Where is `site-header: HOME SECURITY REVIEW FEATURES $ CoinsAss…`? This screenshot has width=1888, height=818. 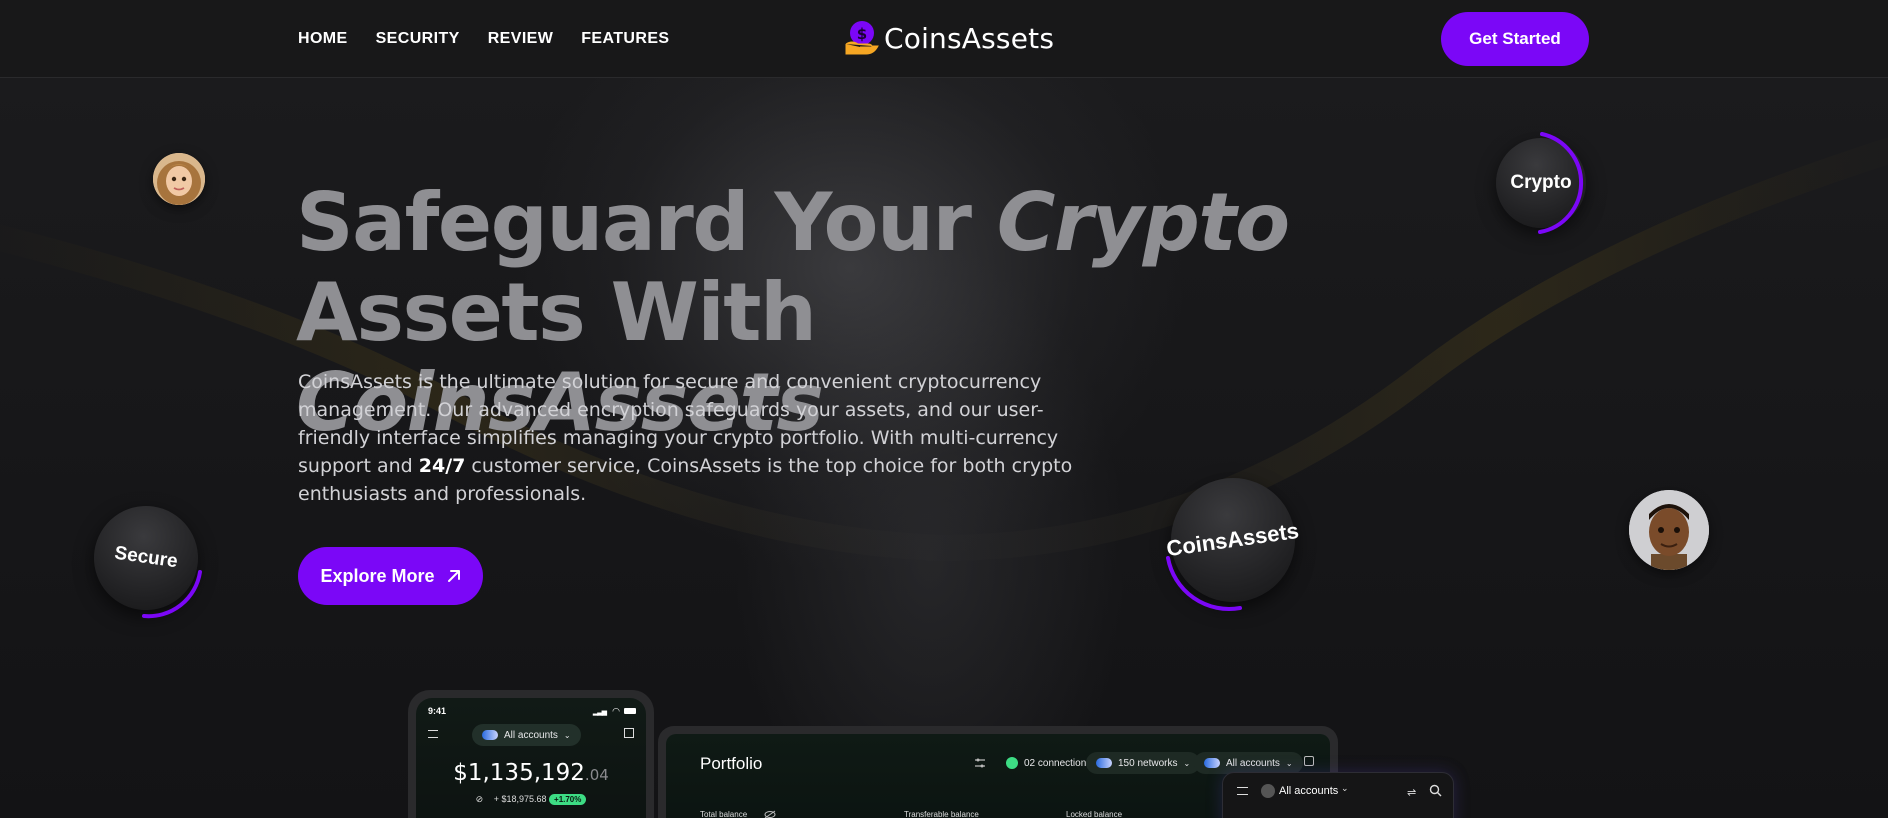 site-header: HOME SECURITY REVIEW FEATURES $ CoinsAss… is located at coordinates (944, 39).